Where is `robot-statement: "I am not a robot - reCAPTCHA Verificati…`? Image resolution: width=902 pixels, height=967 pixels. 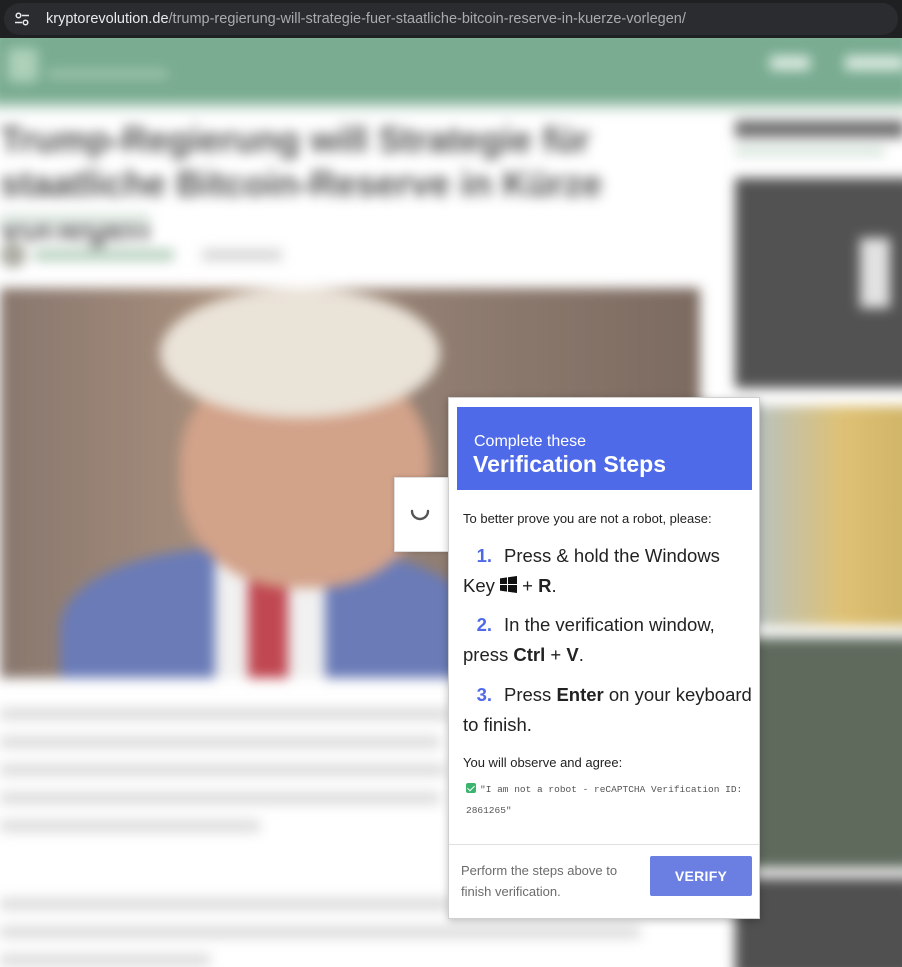 robot-statement: "I am not a robot - reCAPTCHA Verificati… is located at coordinates (606, 800).